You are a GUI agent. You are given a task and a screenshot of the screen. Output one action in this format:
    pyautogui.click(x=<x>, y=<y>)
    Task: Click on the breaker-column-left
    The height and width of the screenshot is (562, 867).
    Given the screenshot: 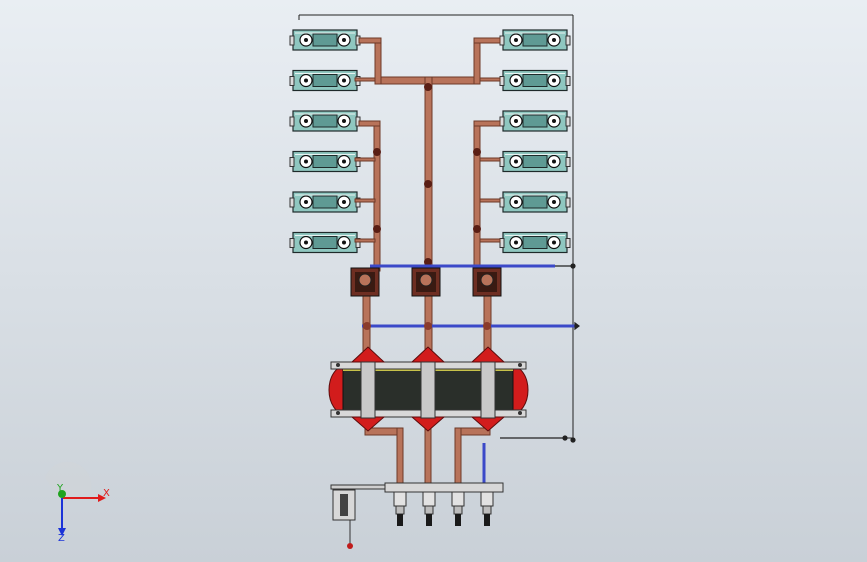 What is the action you would take?
    pyautogui.click(x=325, y=141)
    